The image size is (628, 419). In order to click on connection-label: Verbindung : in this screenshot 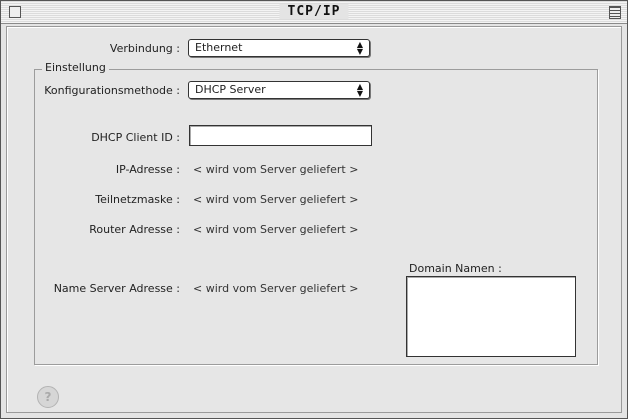, I will do `click(144, 48)`.